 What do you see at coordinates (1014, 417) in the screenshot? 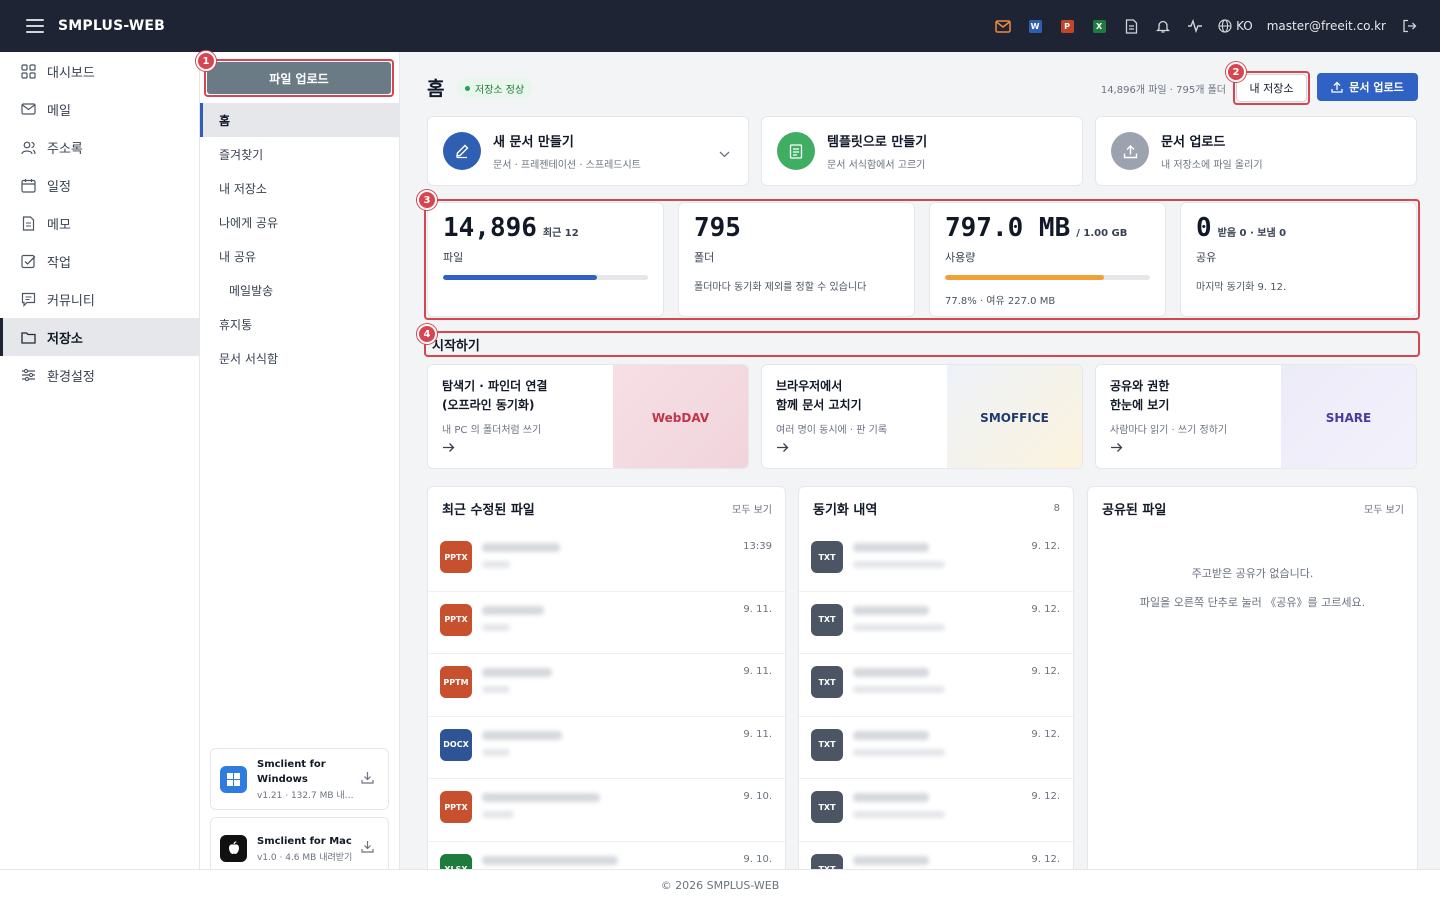
I see `promo-art-label: SMOFFICE` at bounding box center [1014, 417].